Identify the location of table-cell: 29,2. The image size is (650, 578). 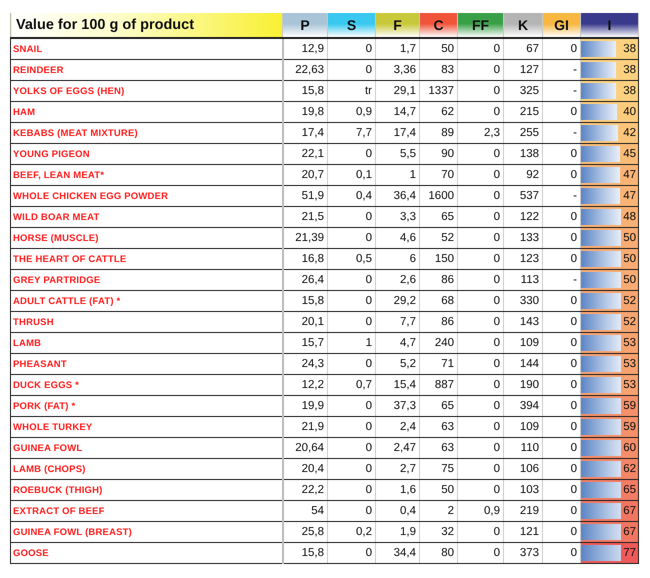
(398, 301).